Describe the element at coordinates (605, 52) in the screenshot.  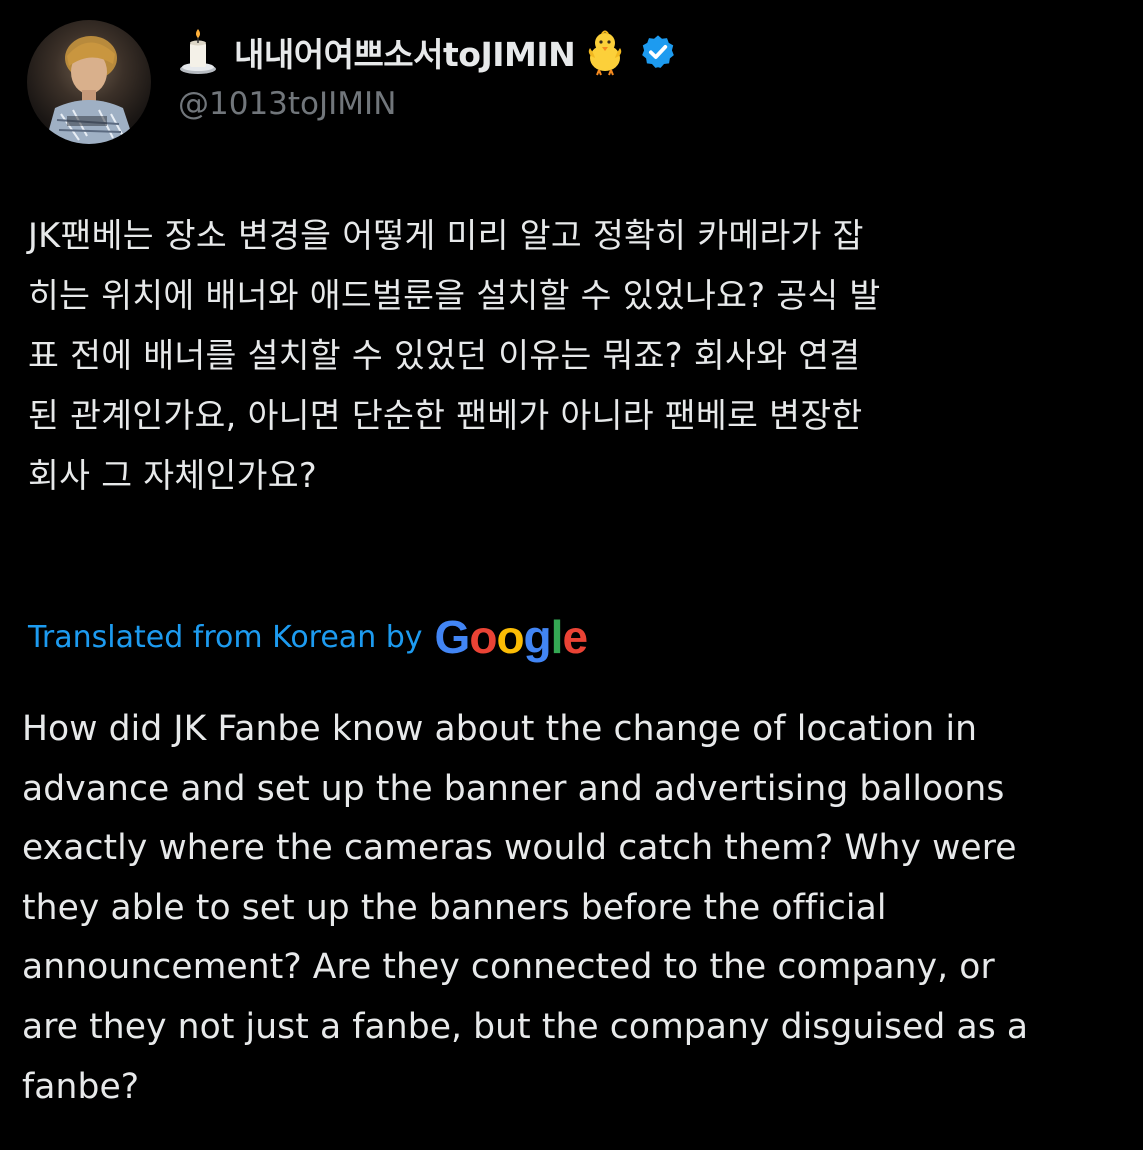
I see `baby-chick-icon` at that location.